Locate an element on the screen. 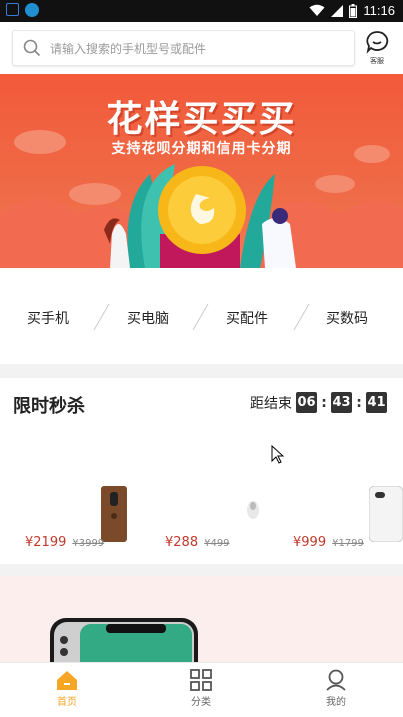 This screenshot has height=717, width=403. customer-service-label: 客服 is located at coordinates (377, 61).